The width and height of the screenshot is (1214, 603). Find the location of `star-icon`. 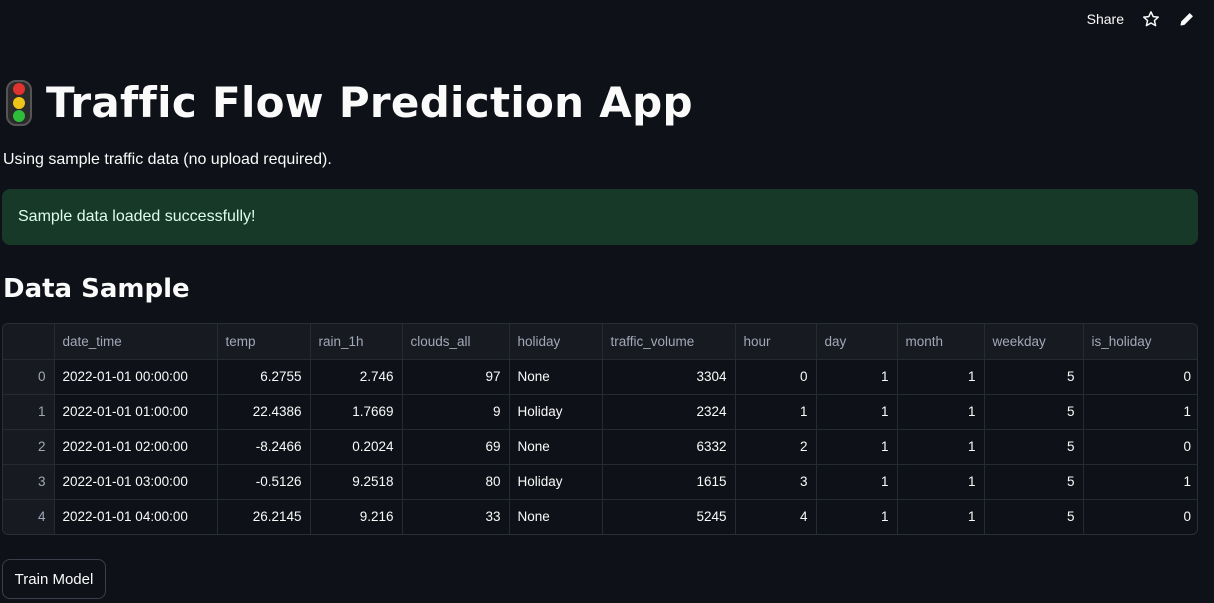

star-icon is located at coordinates (1151, 19).